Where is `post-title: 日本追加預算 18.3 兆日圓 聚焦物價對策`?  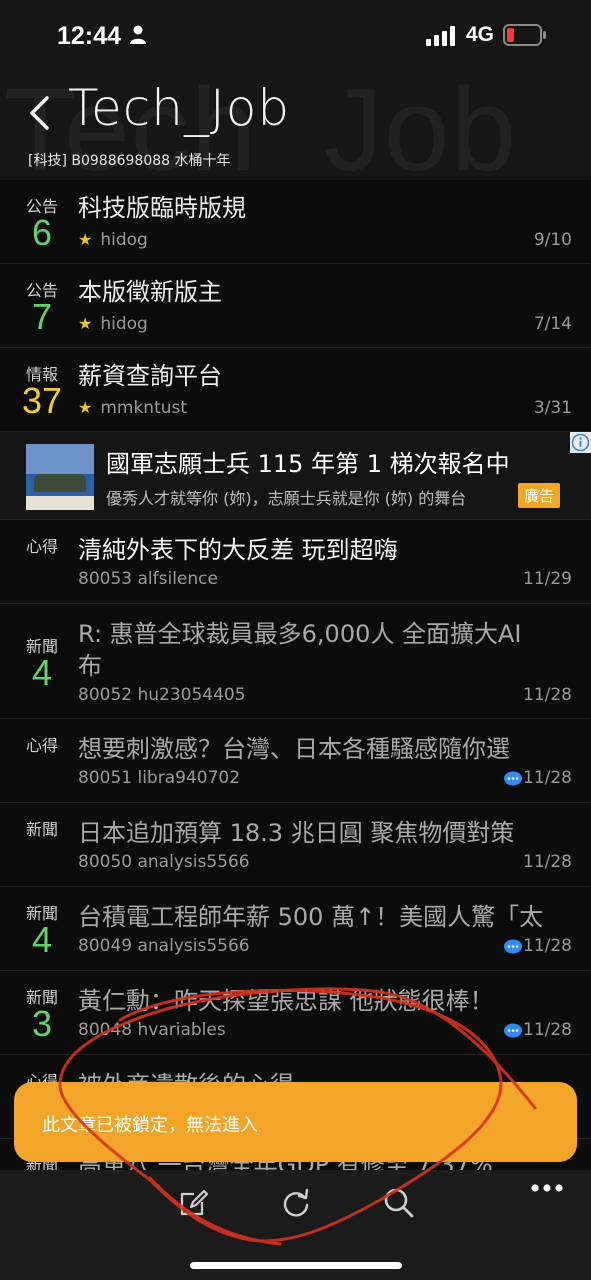
post-title: 日本追加預算 18.3 兆日圓 聚焦物價對策 is located at coordinates (296, 833).